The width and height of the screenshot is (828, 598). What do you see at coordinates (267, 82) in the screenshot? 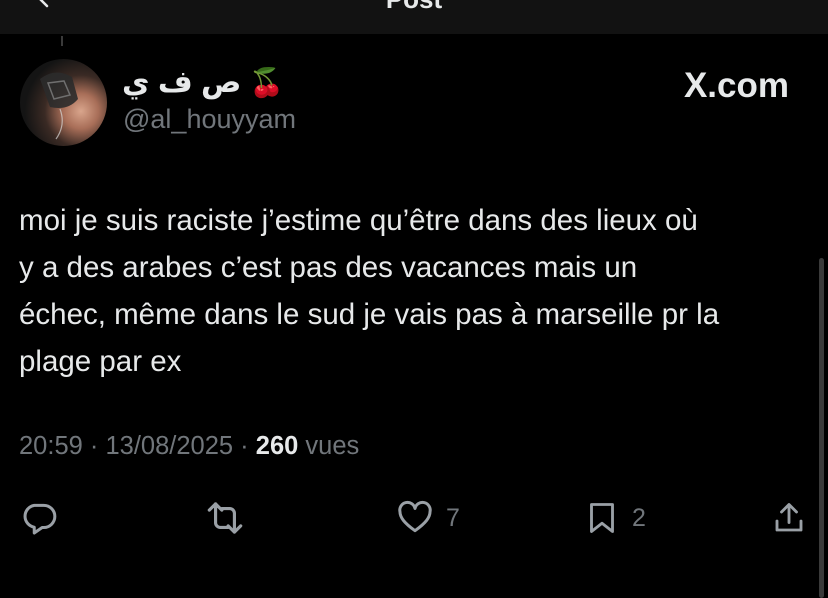
I see `cherry-icon: 🍒` at bounding box center [267, 82].